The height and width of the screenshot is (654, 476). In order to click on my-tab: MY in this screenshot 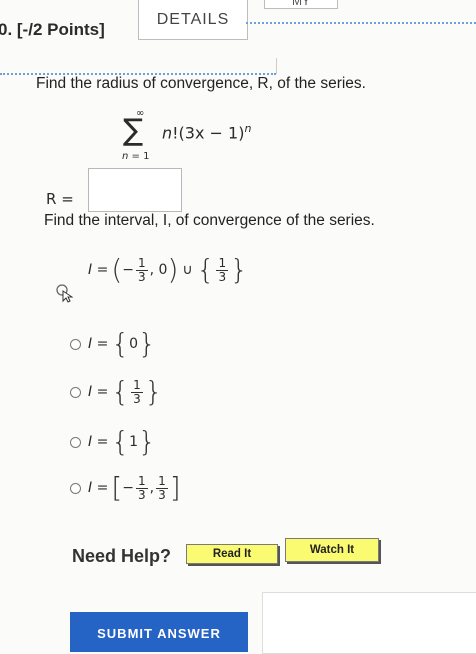, I will do `click(301, 4)`.